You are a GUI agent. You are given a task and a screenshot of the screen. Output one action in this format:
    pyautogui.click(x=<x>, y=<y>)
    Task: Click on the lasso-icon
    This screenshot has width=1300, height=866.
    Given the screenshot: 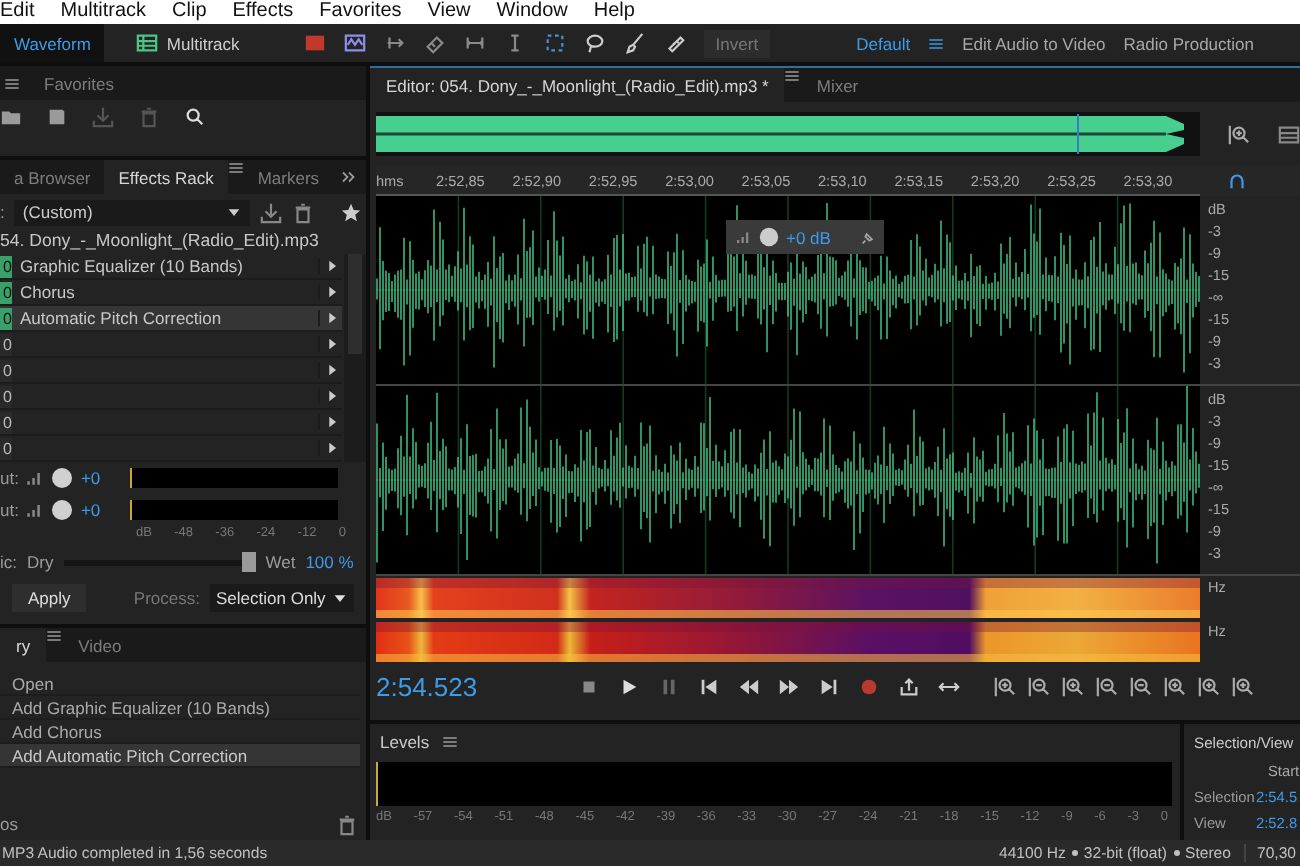 What is the action you would take?
    pyautogui.click(x=594, y=43)
    